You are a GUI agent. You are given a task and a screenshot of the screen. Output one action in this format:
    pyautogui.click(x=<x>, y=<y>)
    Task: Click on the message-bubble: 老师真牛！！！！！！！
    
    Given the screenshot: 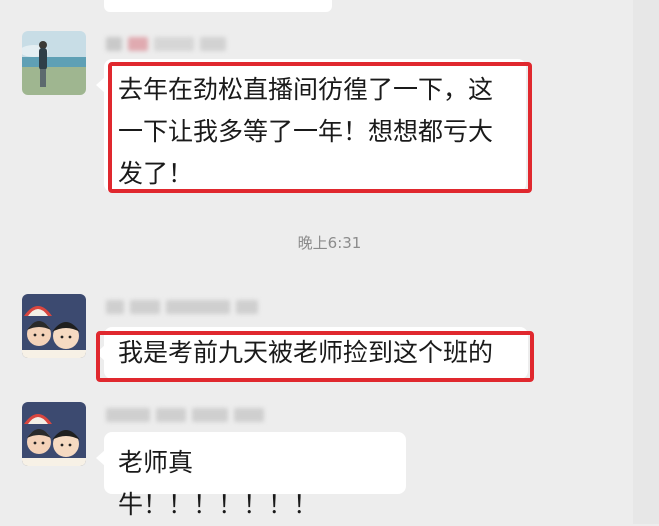 What is the action you would take?
    pyautogui.click(x=251, y=475)
    